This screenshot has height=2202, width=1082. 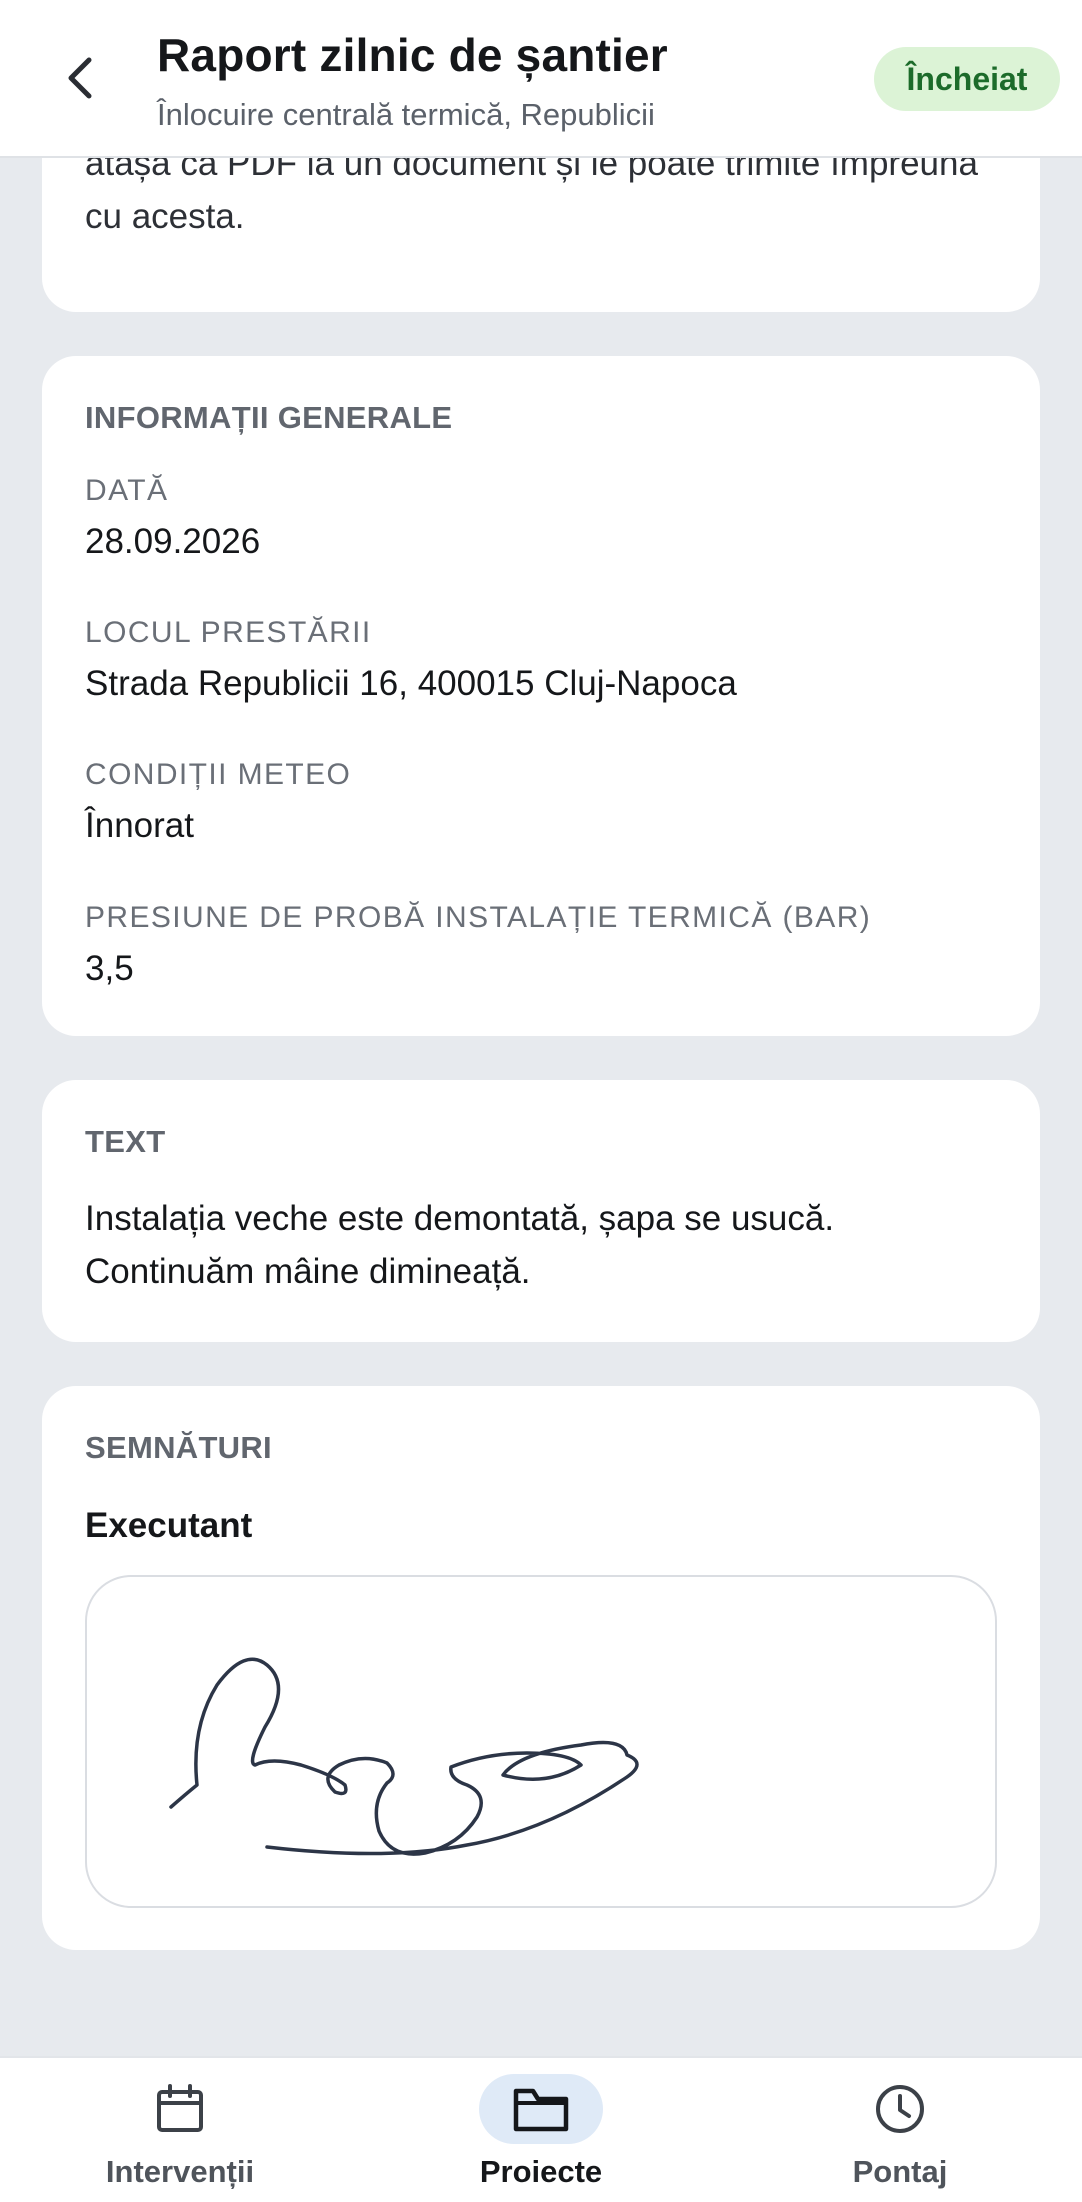 I want to click on date-label: DATĂ, so click(x=127, y=490).